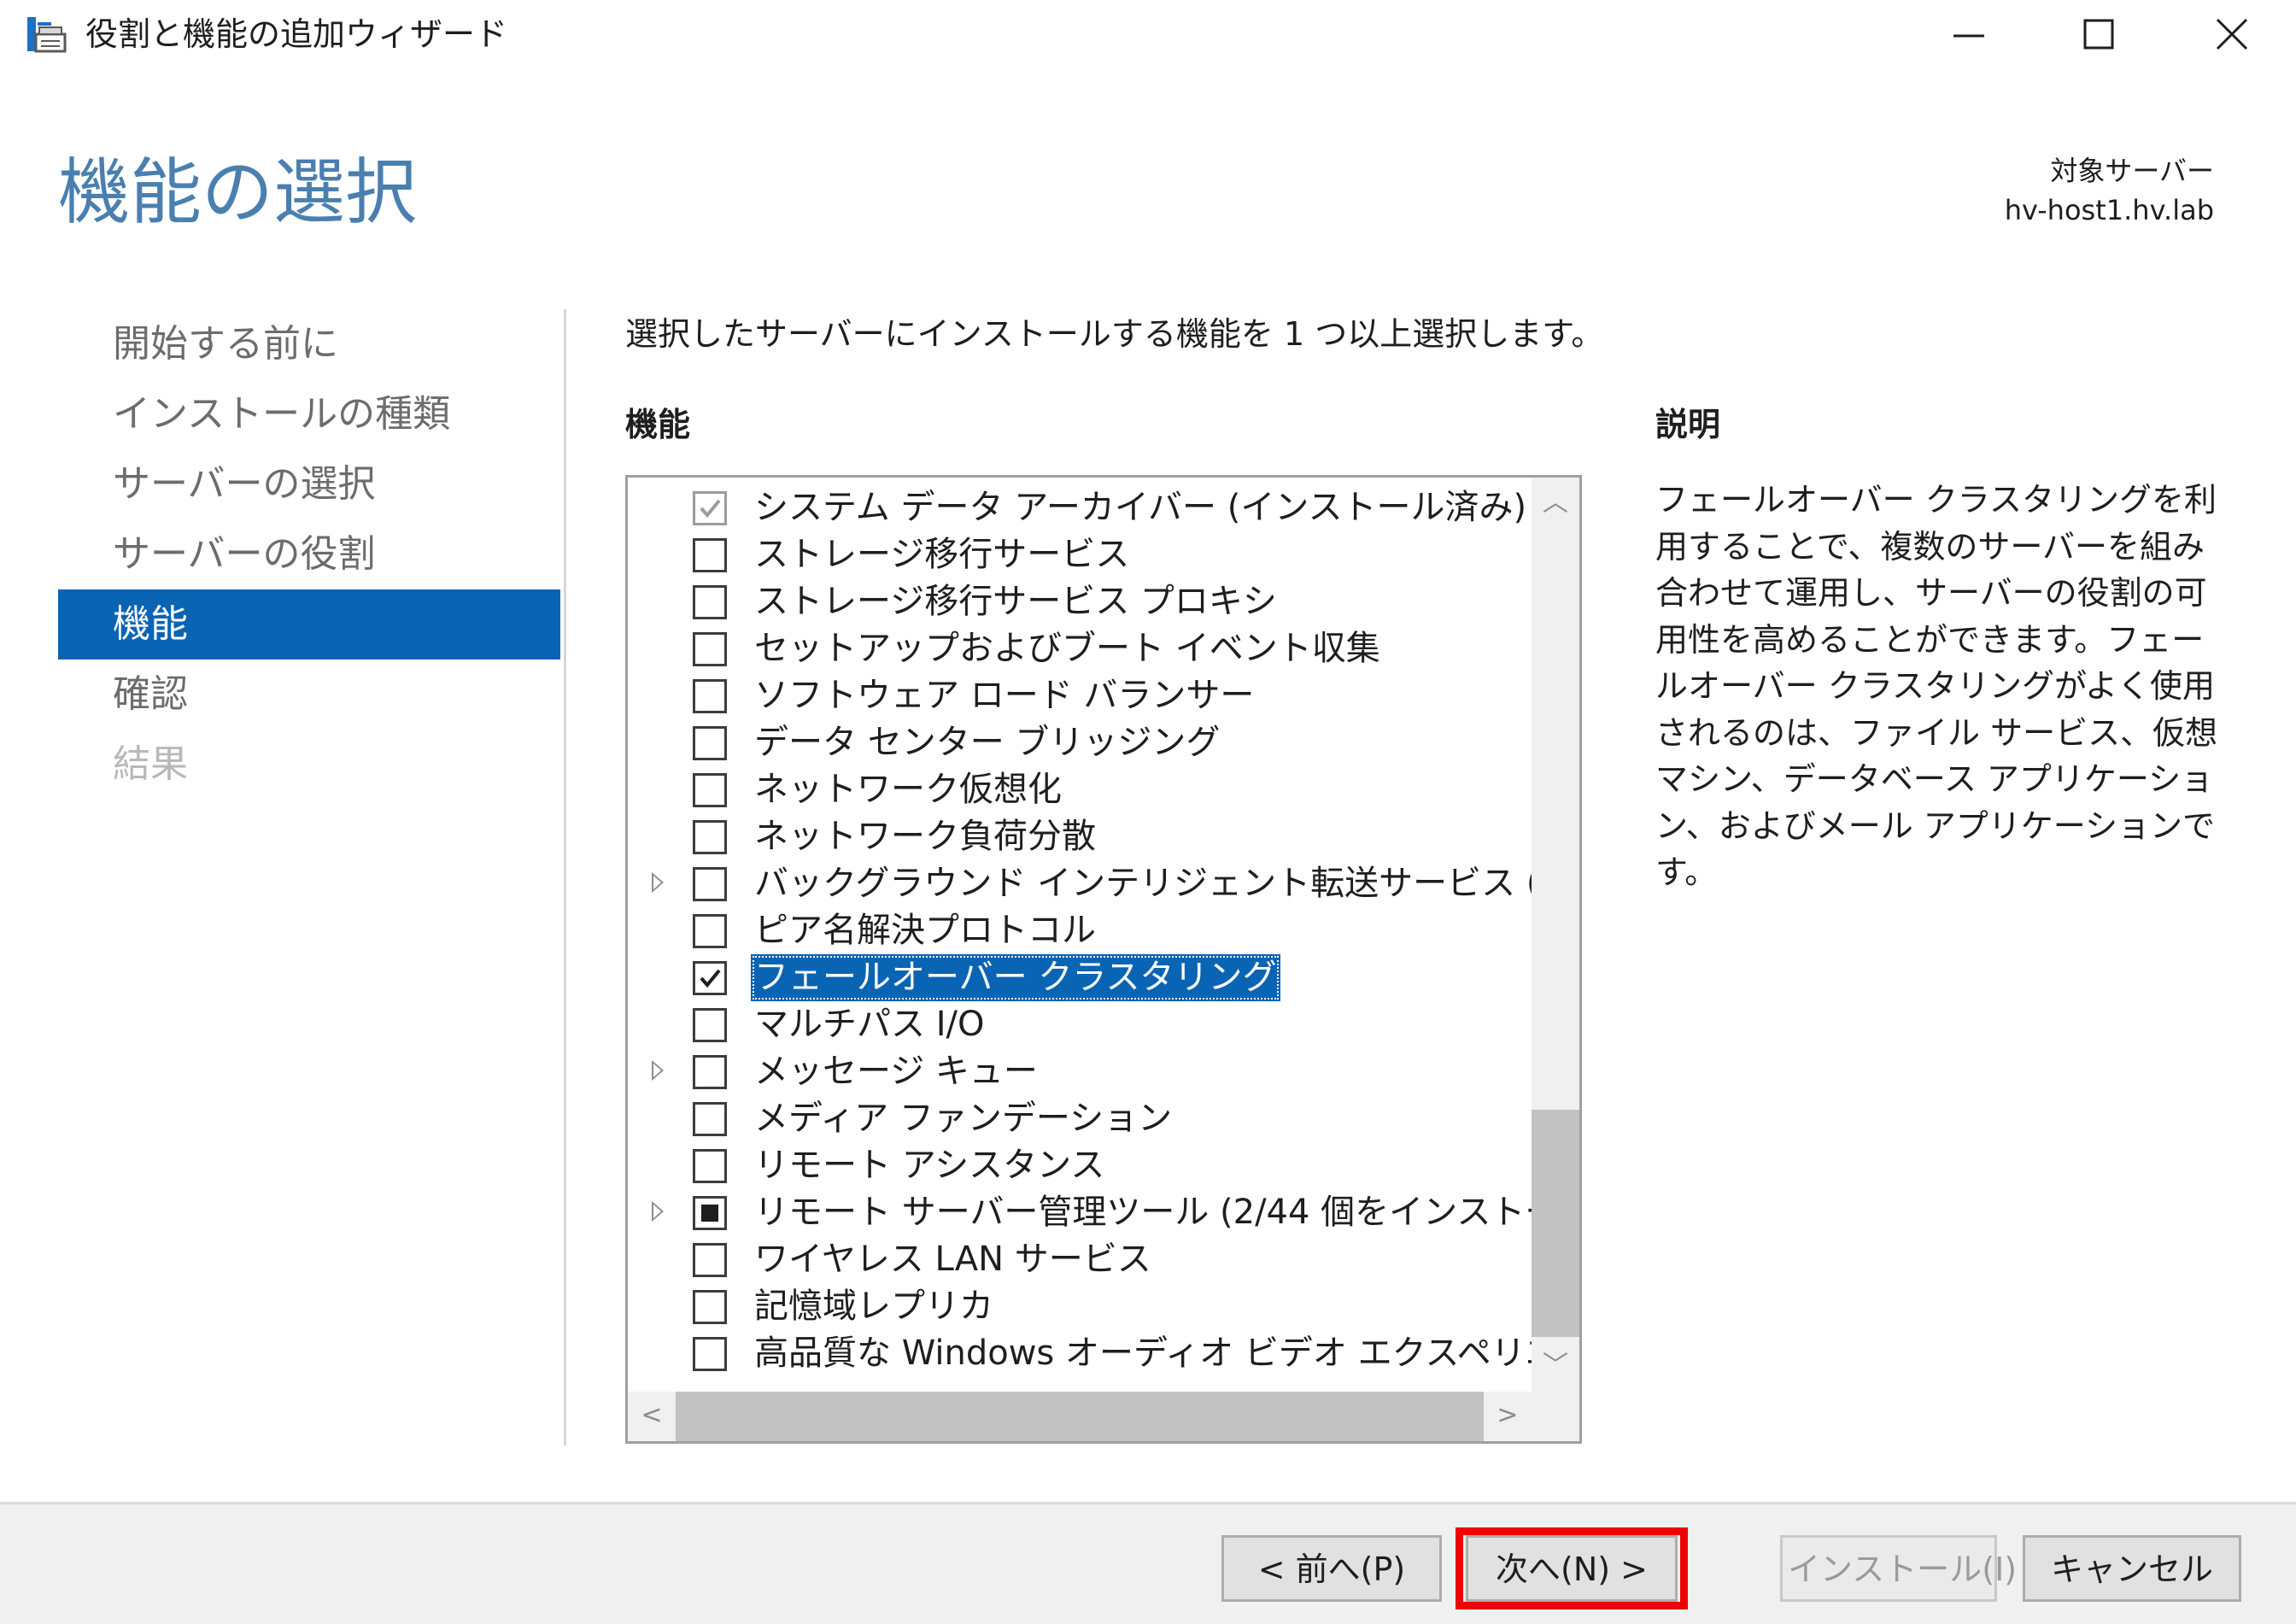 The image size is (2296, 1624). I want to click on feature-label: ワイヤレス LAN サービス, so click(952, 1259).